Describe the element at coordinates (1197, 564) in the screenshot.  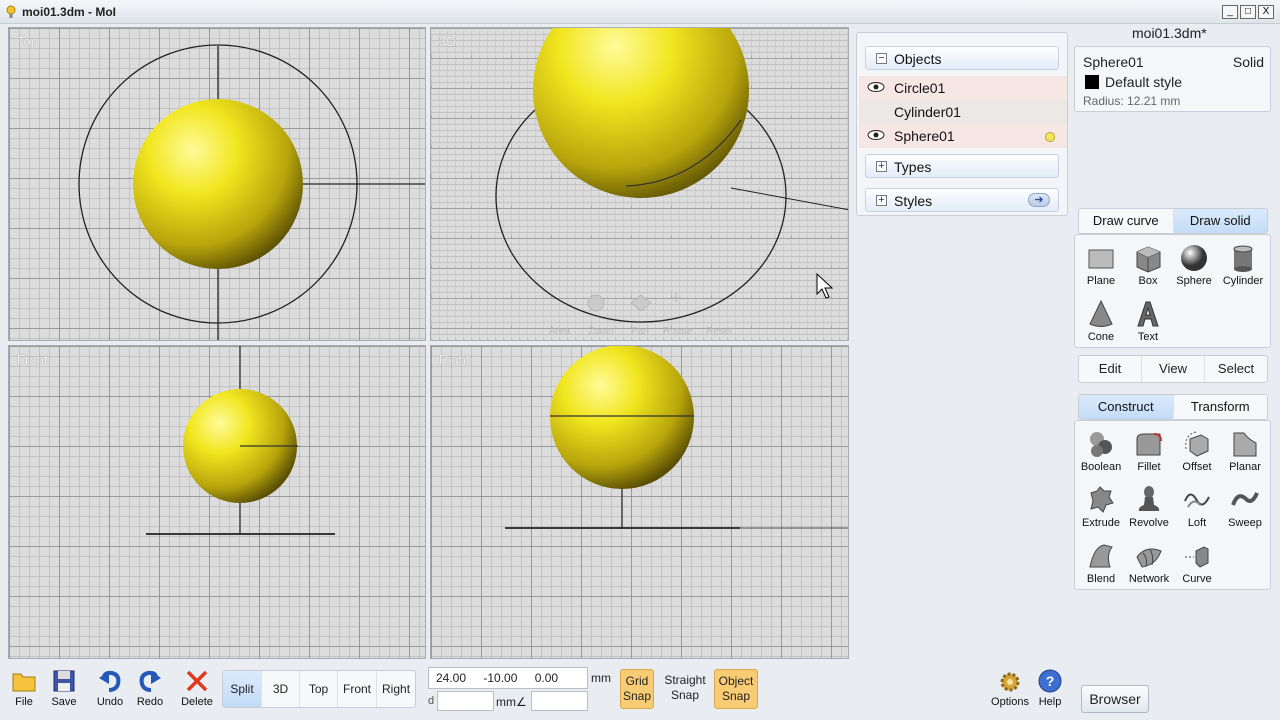
I see `curve-tool: Curve` at that location.